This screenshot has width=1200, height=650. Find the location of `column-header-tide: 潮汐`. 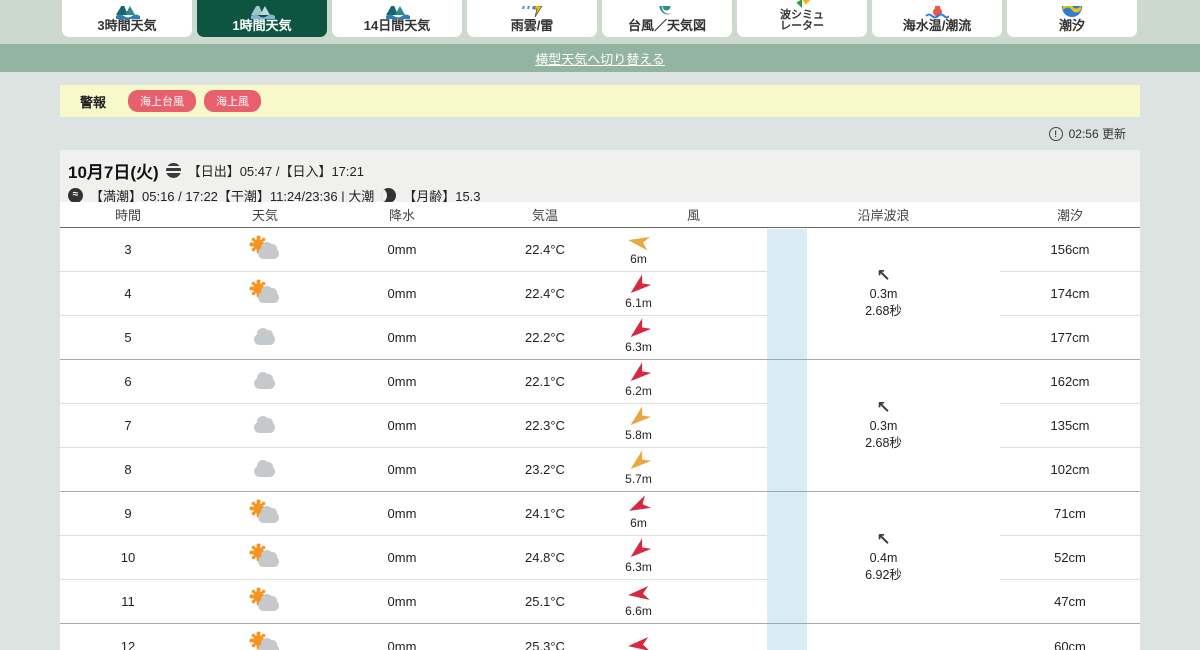

column-header-tide: 潮汐 is located at coordinates (1070, 215).